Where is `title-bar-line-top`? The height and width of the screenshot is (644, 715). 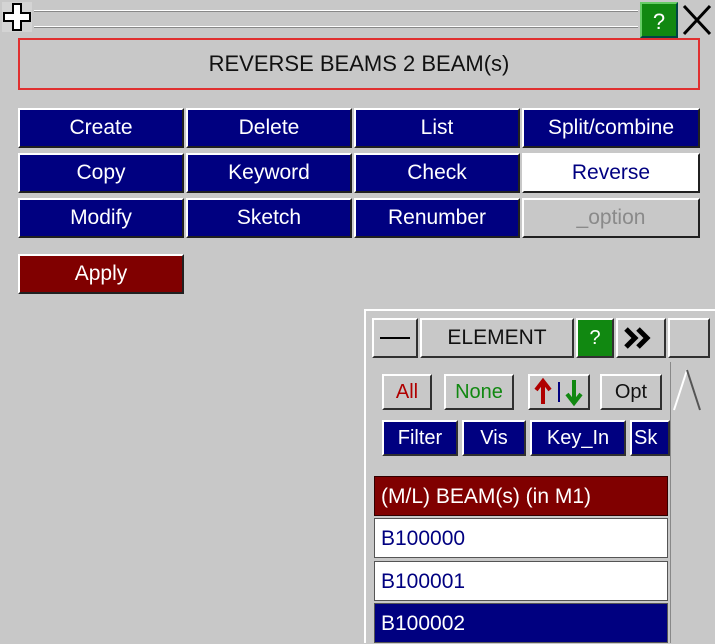 title-bar-line-top is located at coordinates (336, 11).